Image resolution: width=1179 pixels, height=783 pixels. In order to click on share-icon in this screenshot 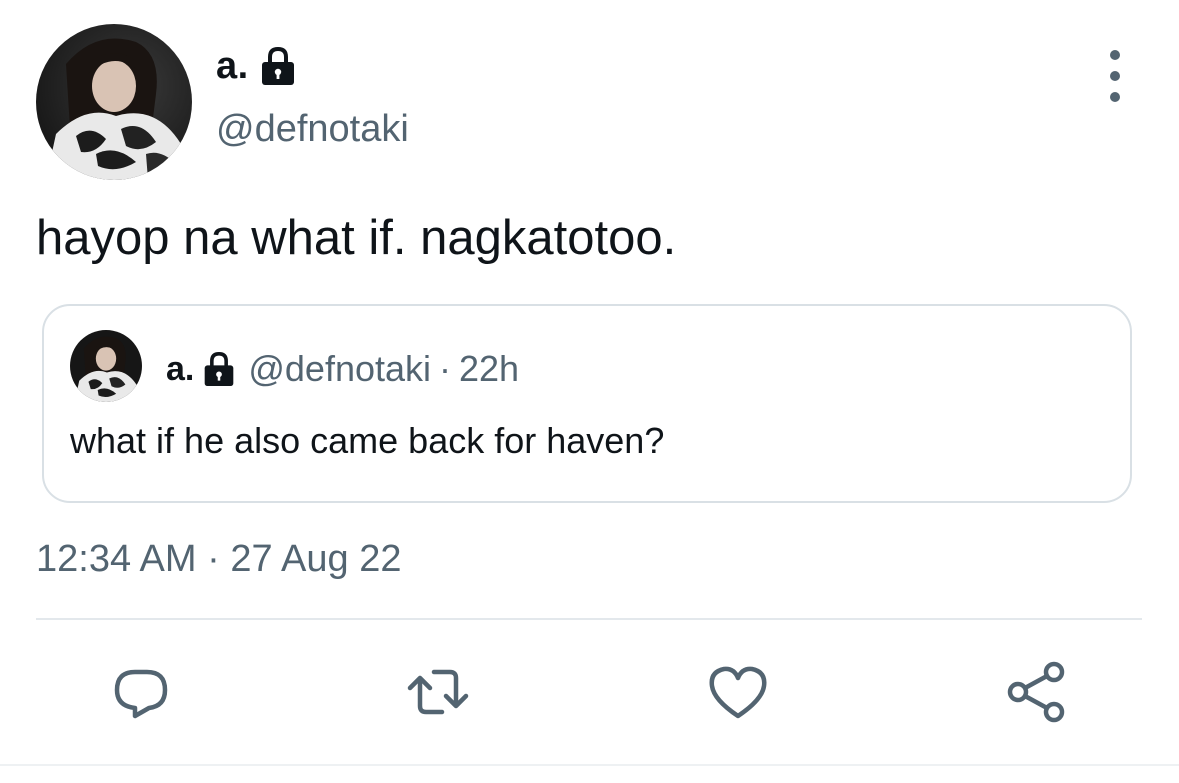, I will do `click(1036, 692)`.